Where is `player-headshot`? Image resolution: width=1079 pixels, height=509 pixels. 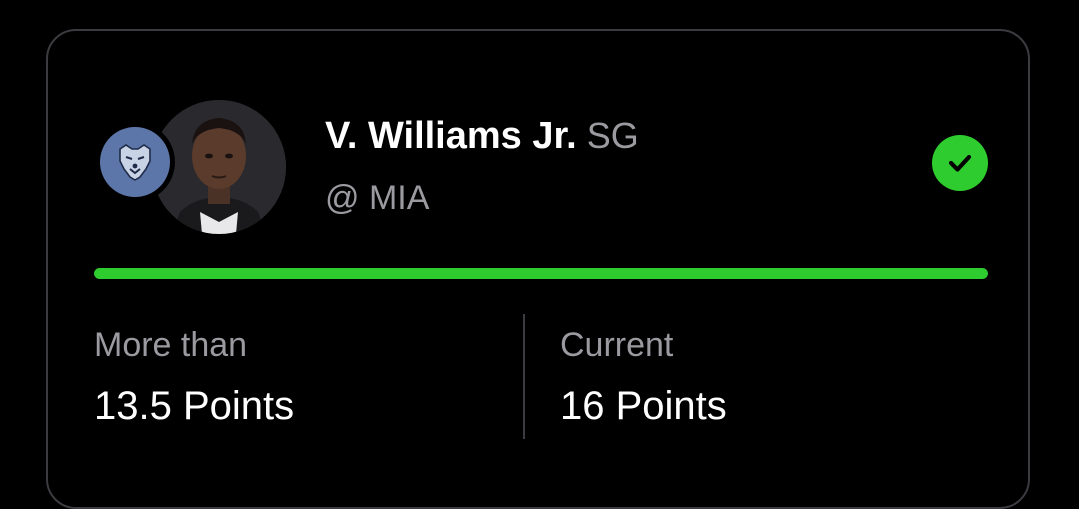 player-headshot is located at coordinates (219, 167).